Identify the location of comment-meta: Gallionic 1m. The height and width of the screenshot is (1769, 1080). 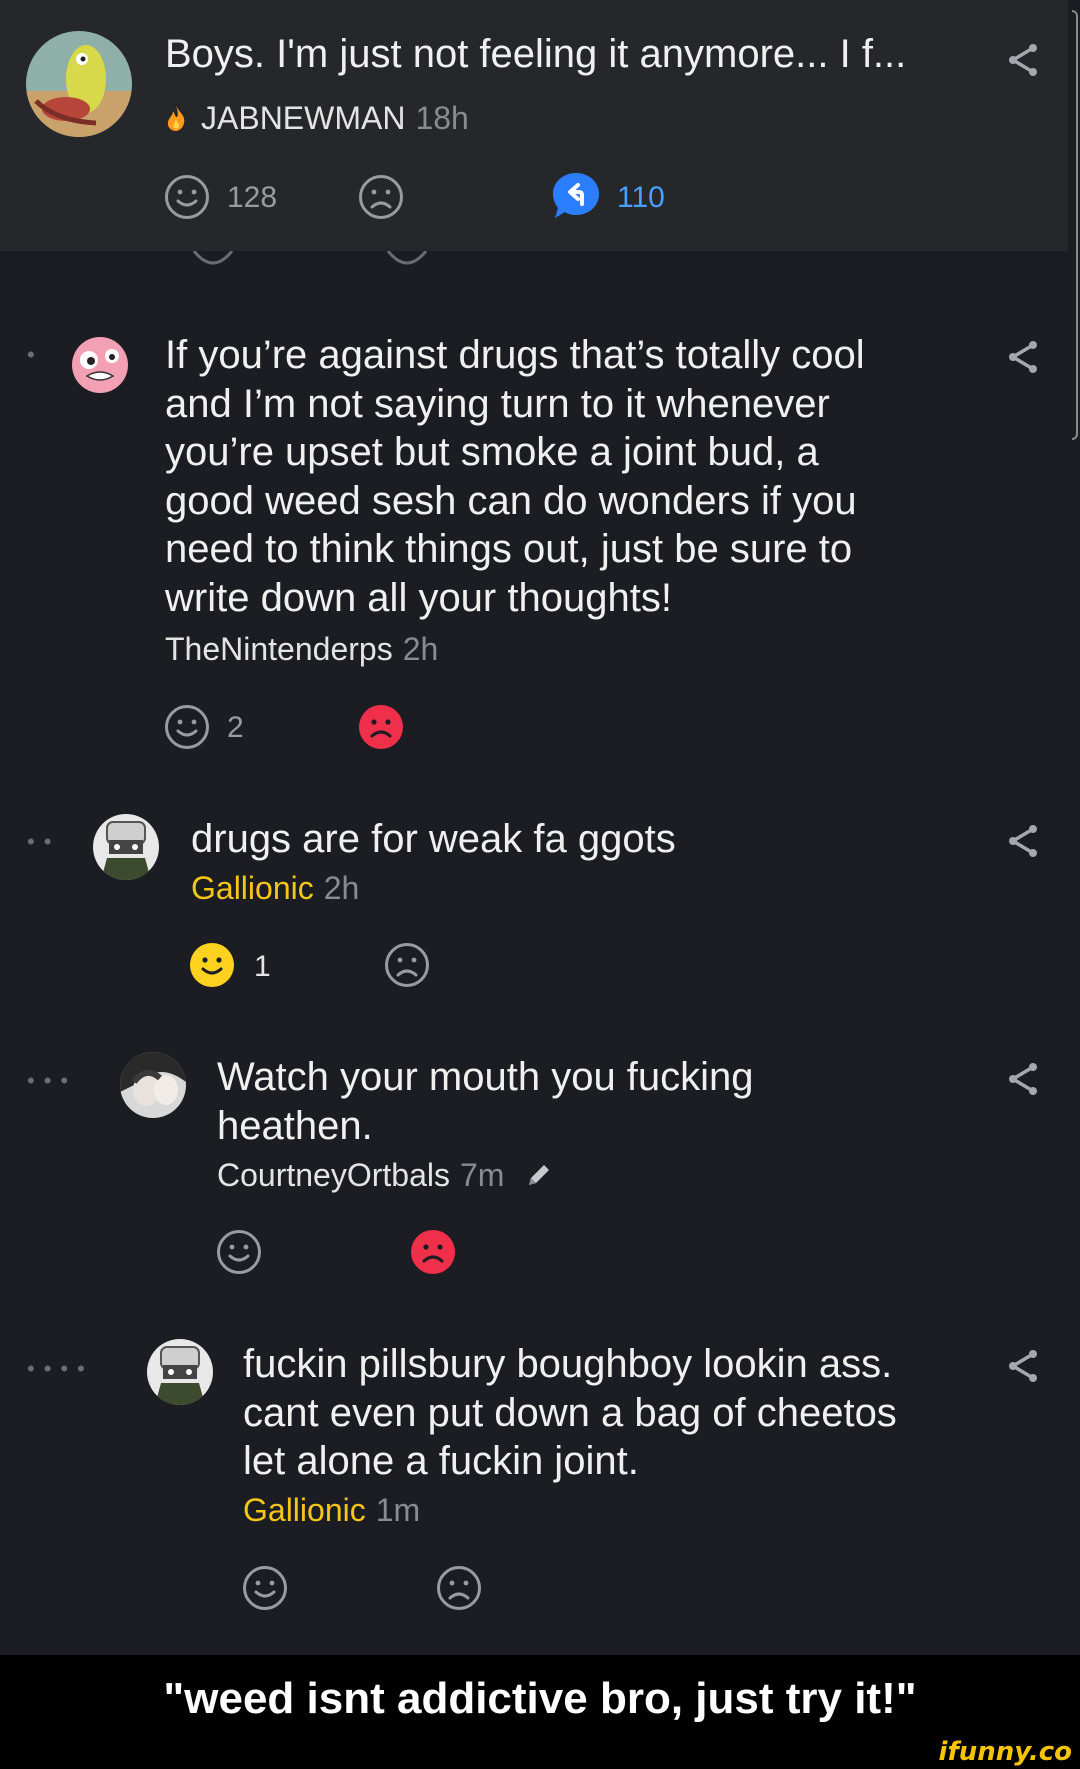
(331, 1510).